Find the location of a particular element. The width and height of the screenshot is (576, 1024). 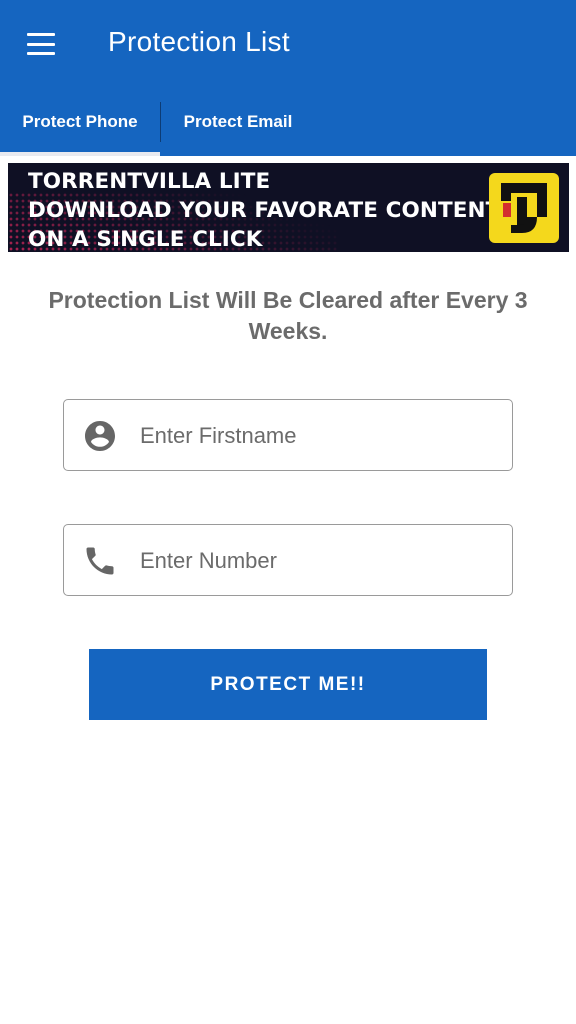

tab-protect-email: Protect Email is located at coordinates (238, 122).